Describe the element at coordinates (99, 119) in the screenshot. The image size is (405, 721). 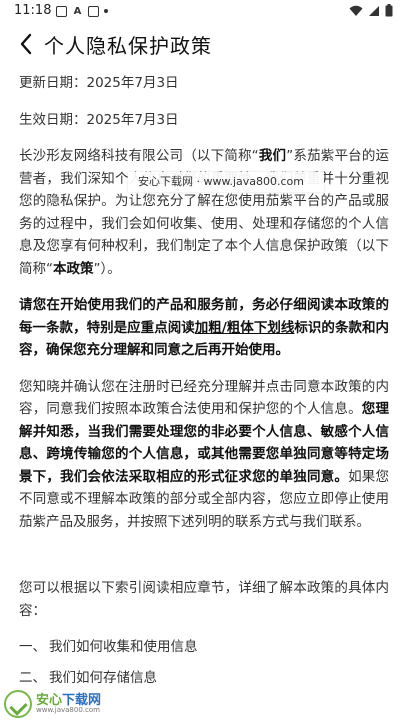
I see `effective-date: 生效日期：2025年7月3日` at that location.